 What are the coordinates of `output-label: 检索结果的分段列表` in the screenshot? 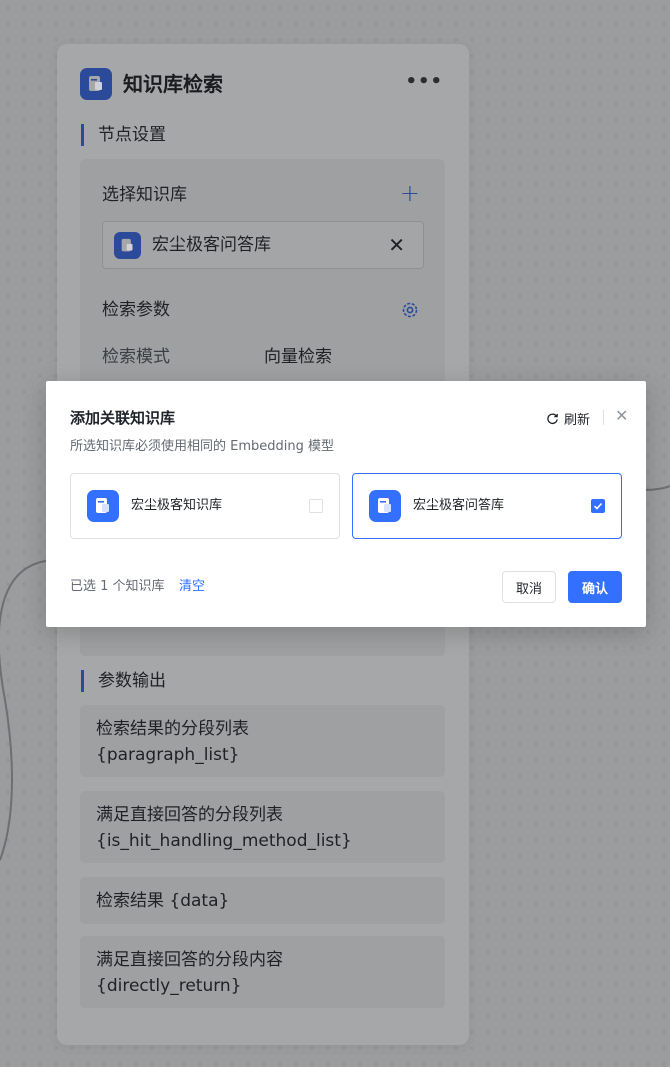 It's located at (172, 729).